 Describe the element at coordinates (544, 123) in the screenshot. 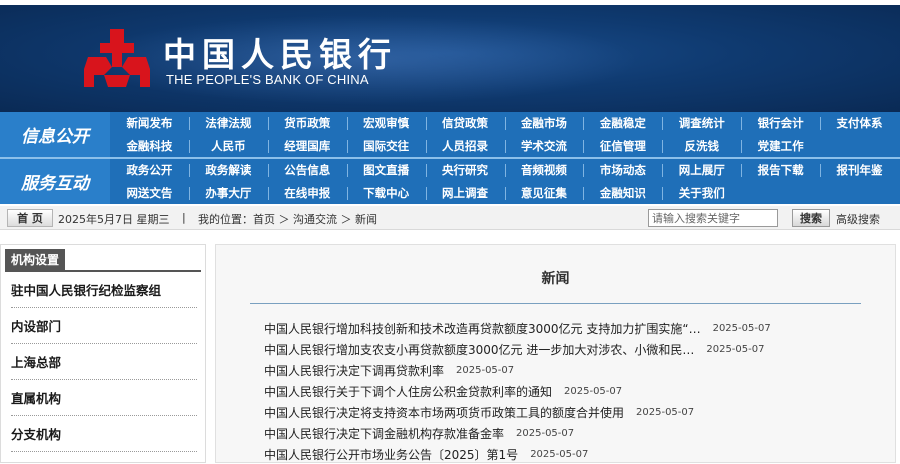

I see `nav-link: 金融市场` at that location.